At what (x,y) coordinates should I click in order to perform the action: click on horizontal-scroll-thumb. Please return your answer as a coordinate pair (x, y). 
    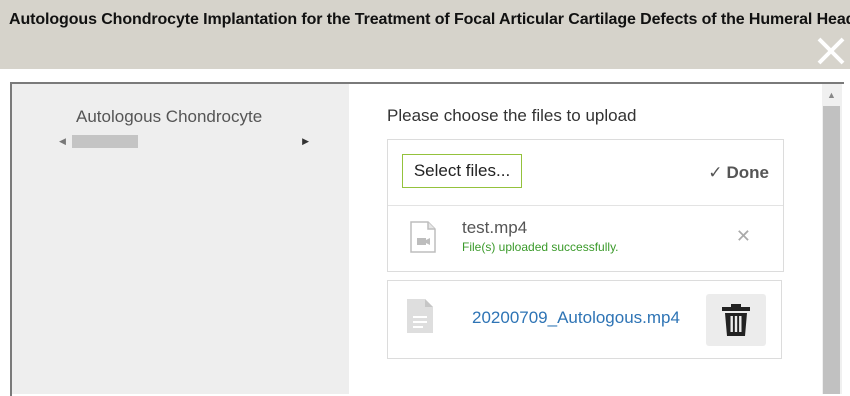
    Looking at the image, I should click on (105, 141).